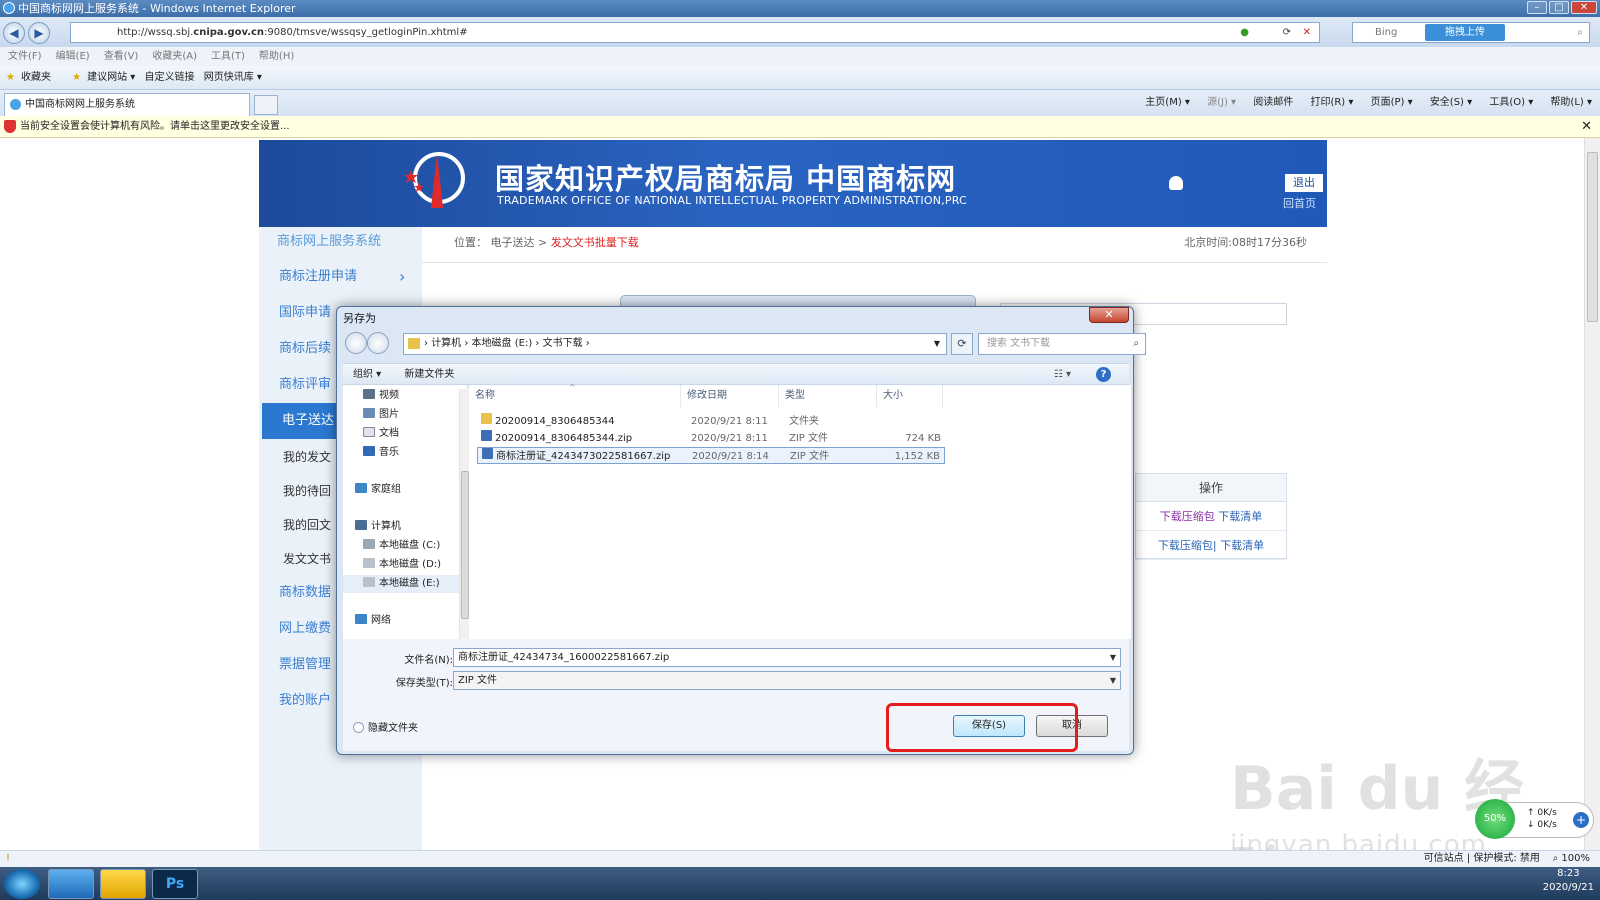 This screenshot has height=900, width=1600. Describe the element at coordinates (1465, 32) in the screenshot. I see `upload-button: 拖拽上传` at that location.